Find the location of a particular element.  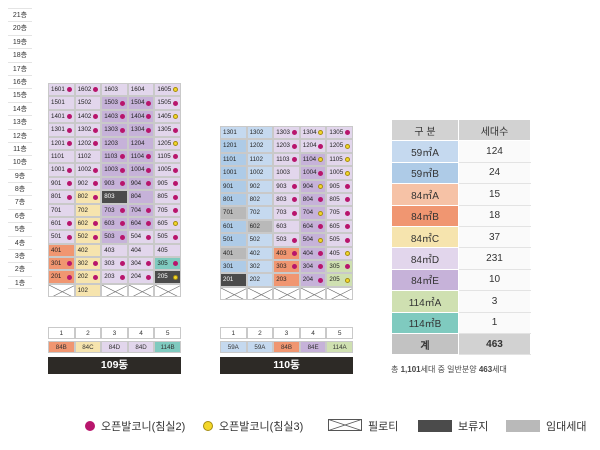

unit-cell: 903 is located at coordinates (114, 183).